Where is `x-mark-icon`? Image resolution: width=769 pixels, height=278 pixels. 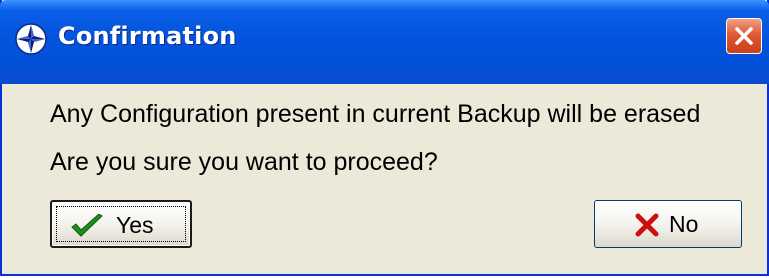
x-mark-icon is located at coordinates (647, 228).